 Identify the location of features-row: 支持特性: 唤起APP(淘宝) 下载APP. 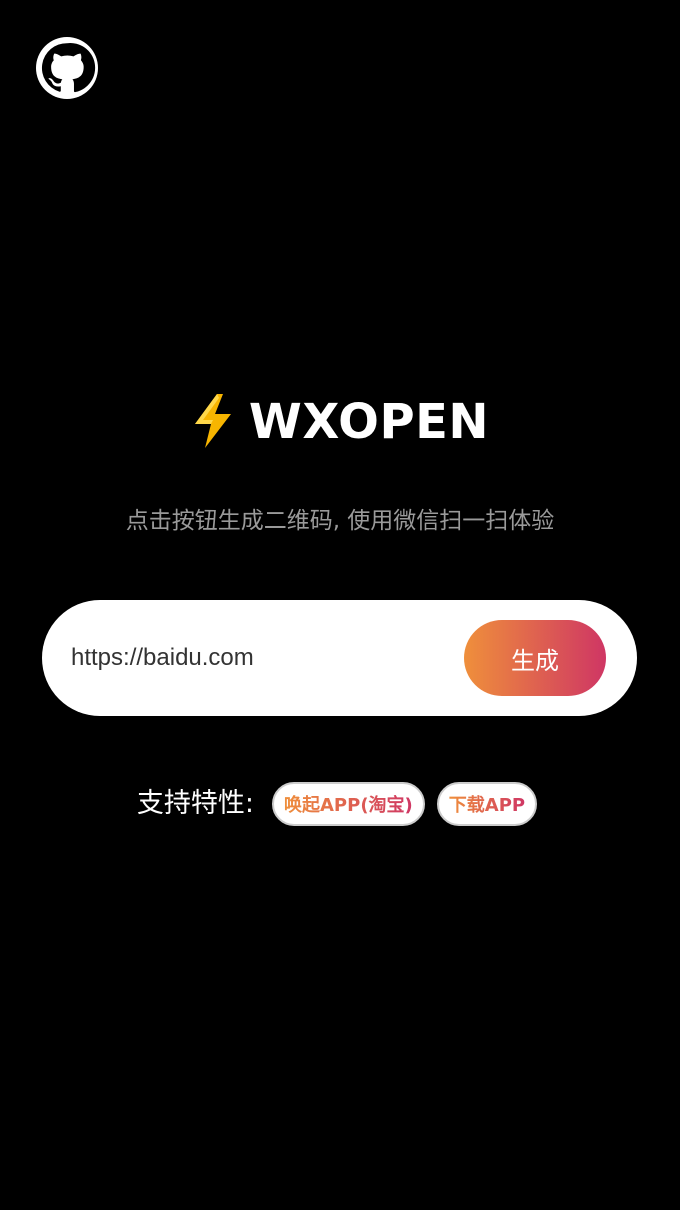
(340, 804).